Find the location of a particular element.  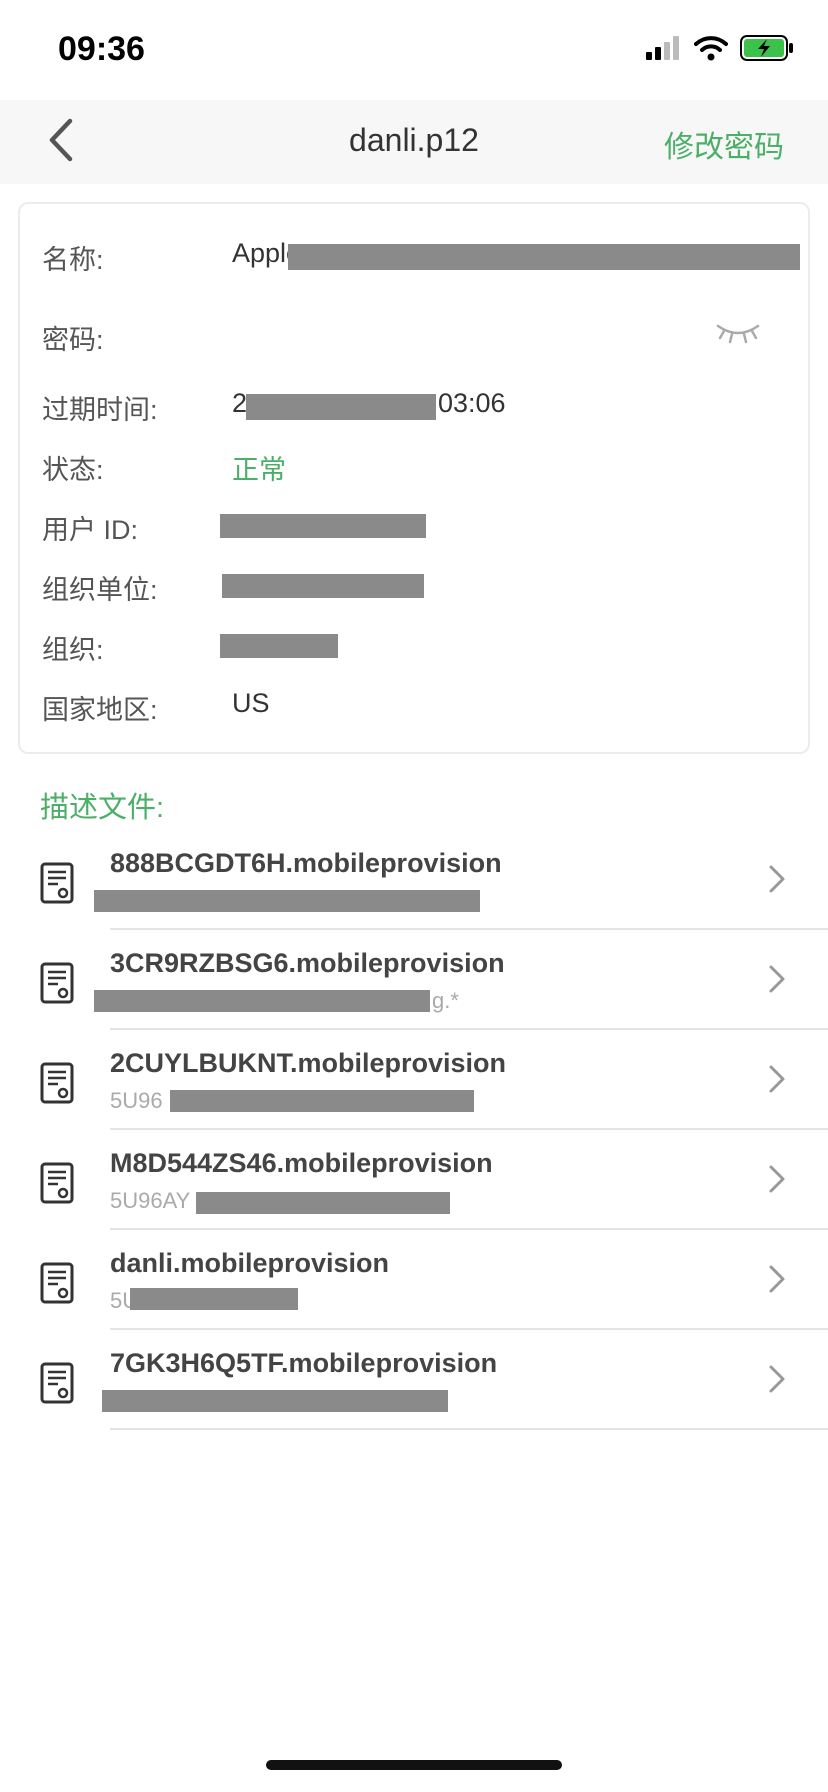

expiry-suffix: 03:06 is located at coordinates (472, 403).